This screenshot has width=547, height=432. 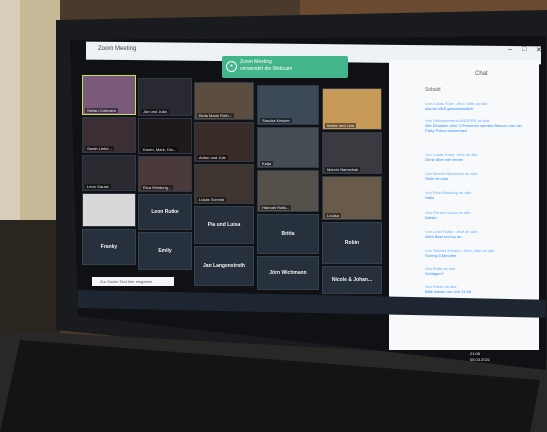 What do you see at coordinates (133, 281) in the screenshot?
I see `taskbar-search-input: Zur Suche Text hier eingeben` at bounding box center [133, 281].